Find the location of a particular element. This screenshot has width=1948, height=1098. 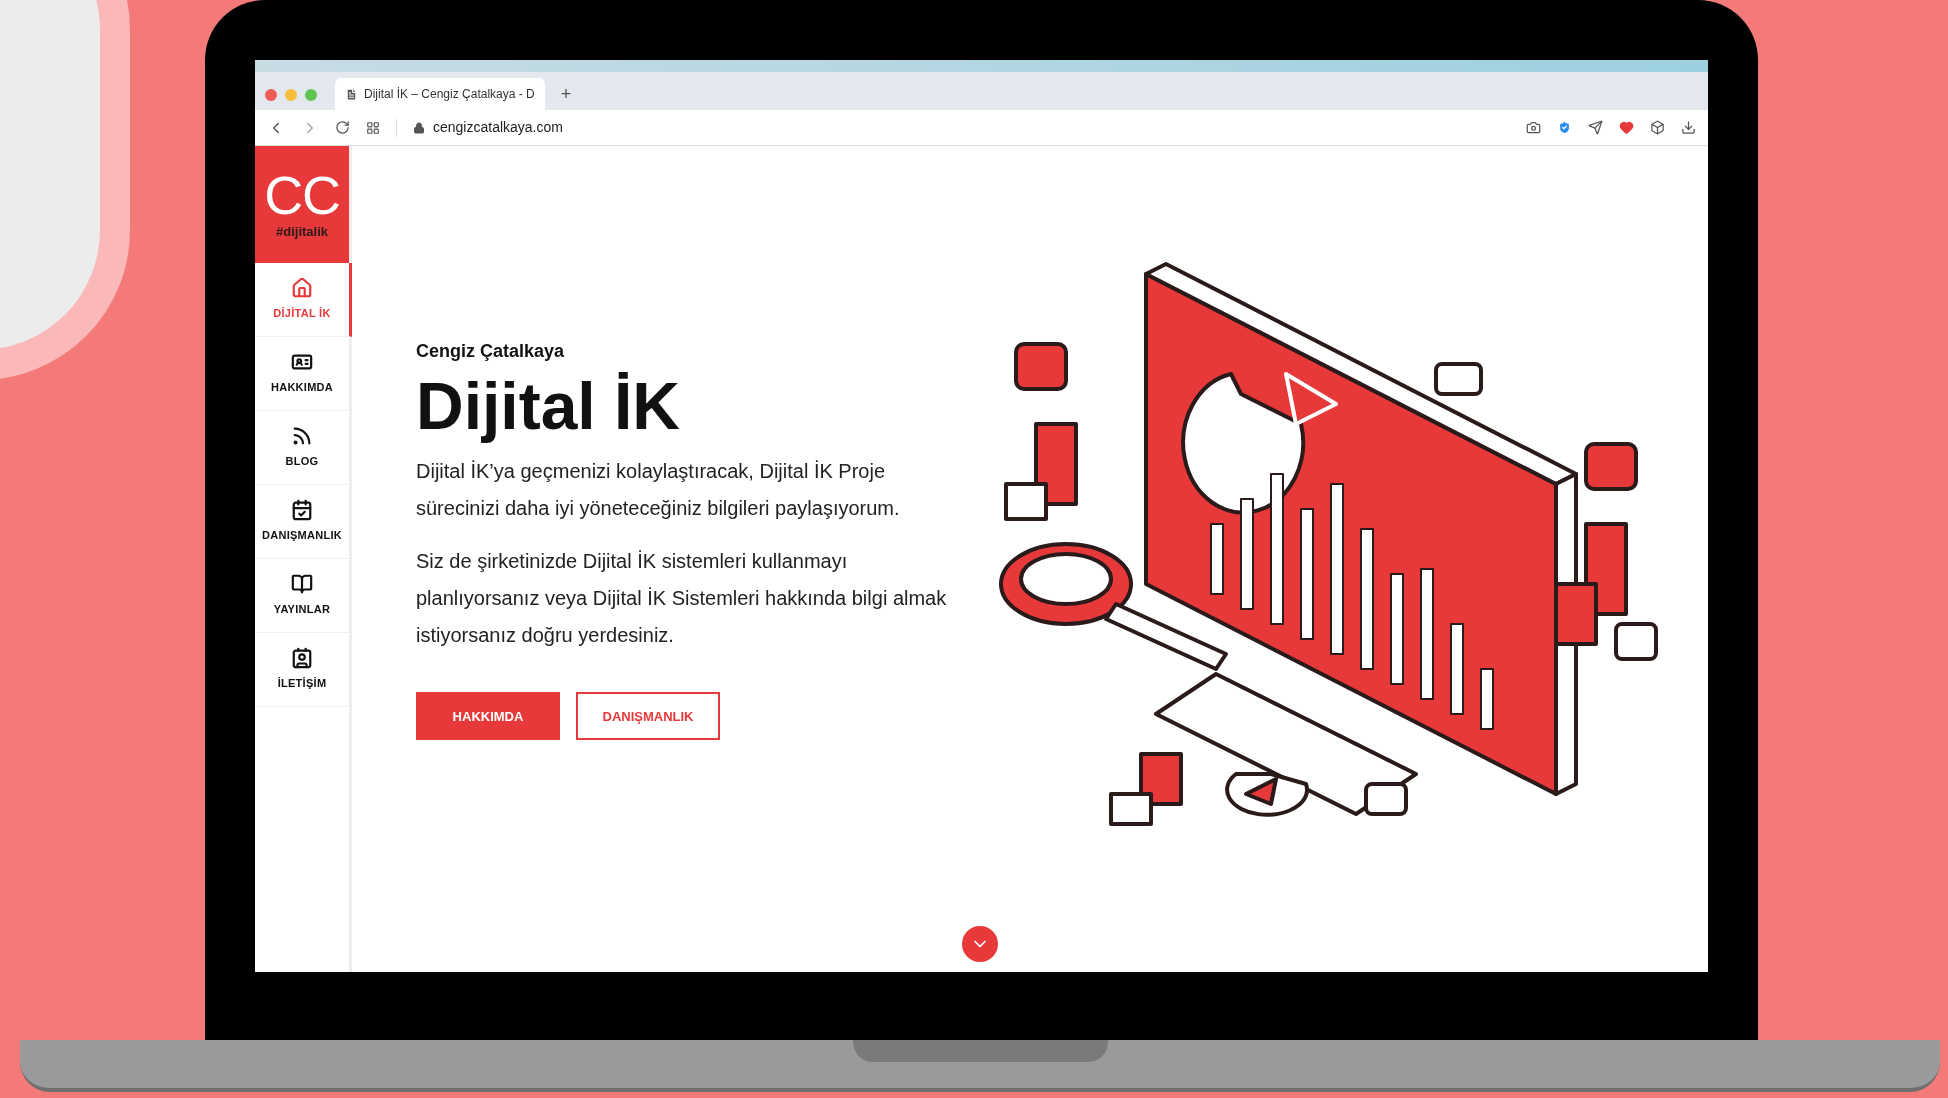

lock-icon is located at coordinates (419, 127).